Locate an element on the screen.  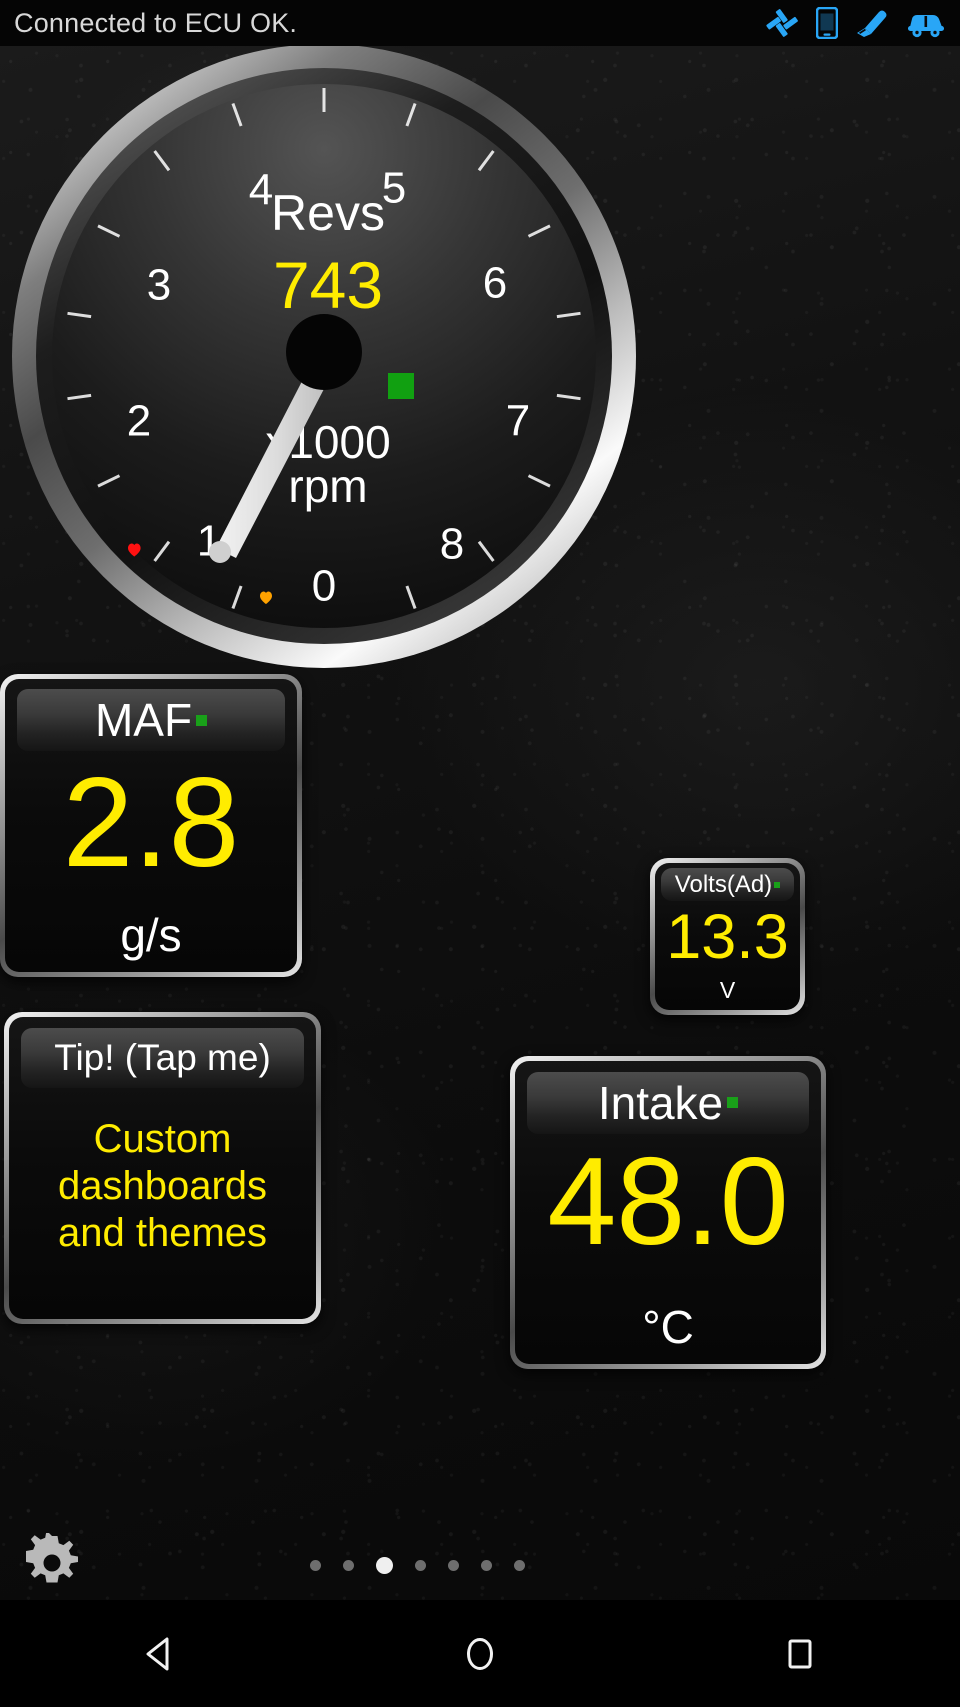
bluetooth-satellite-icon is located at coordinates (782, 23).